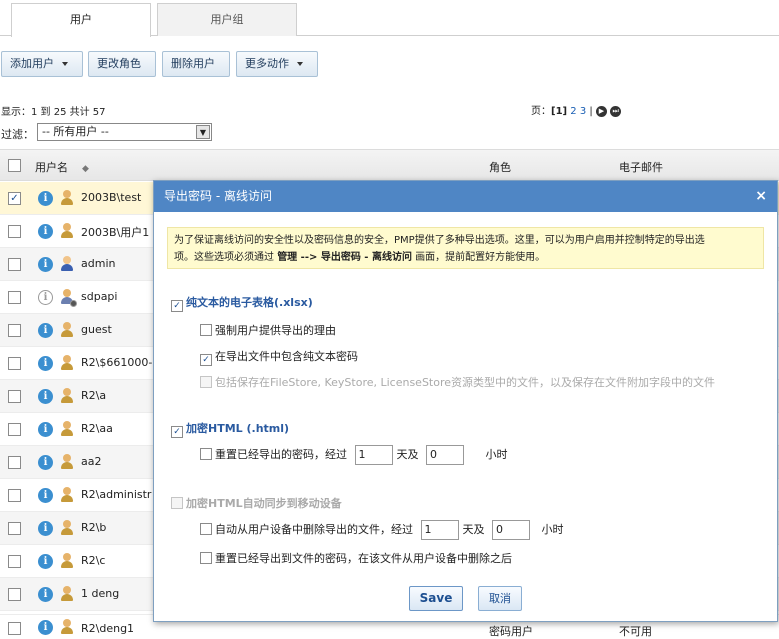 This screenshot has width=779, height=639. What do you see at coordinates (122, 64) in the screenshot?
I see `change-role-button: 更改角色` at bounding box center [122, 64].